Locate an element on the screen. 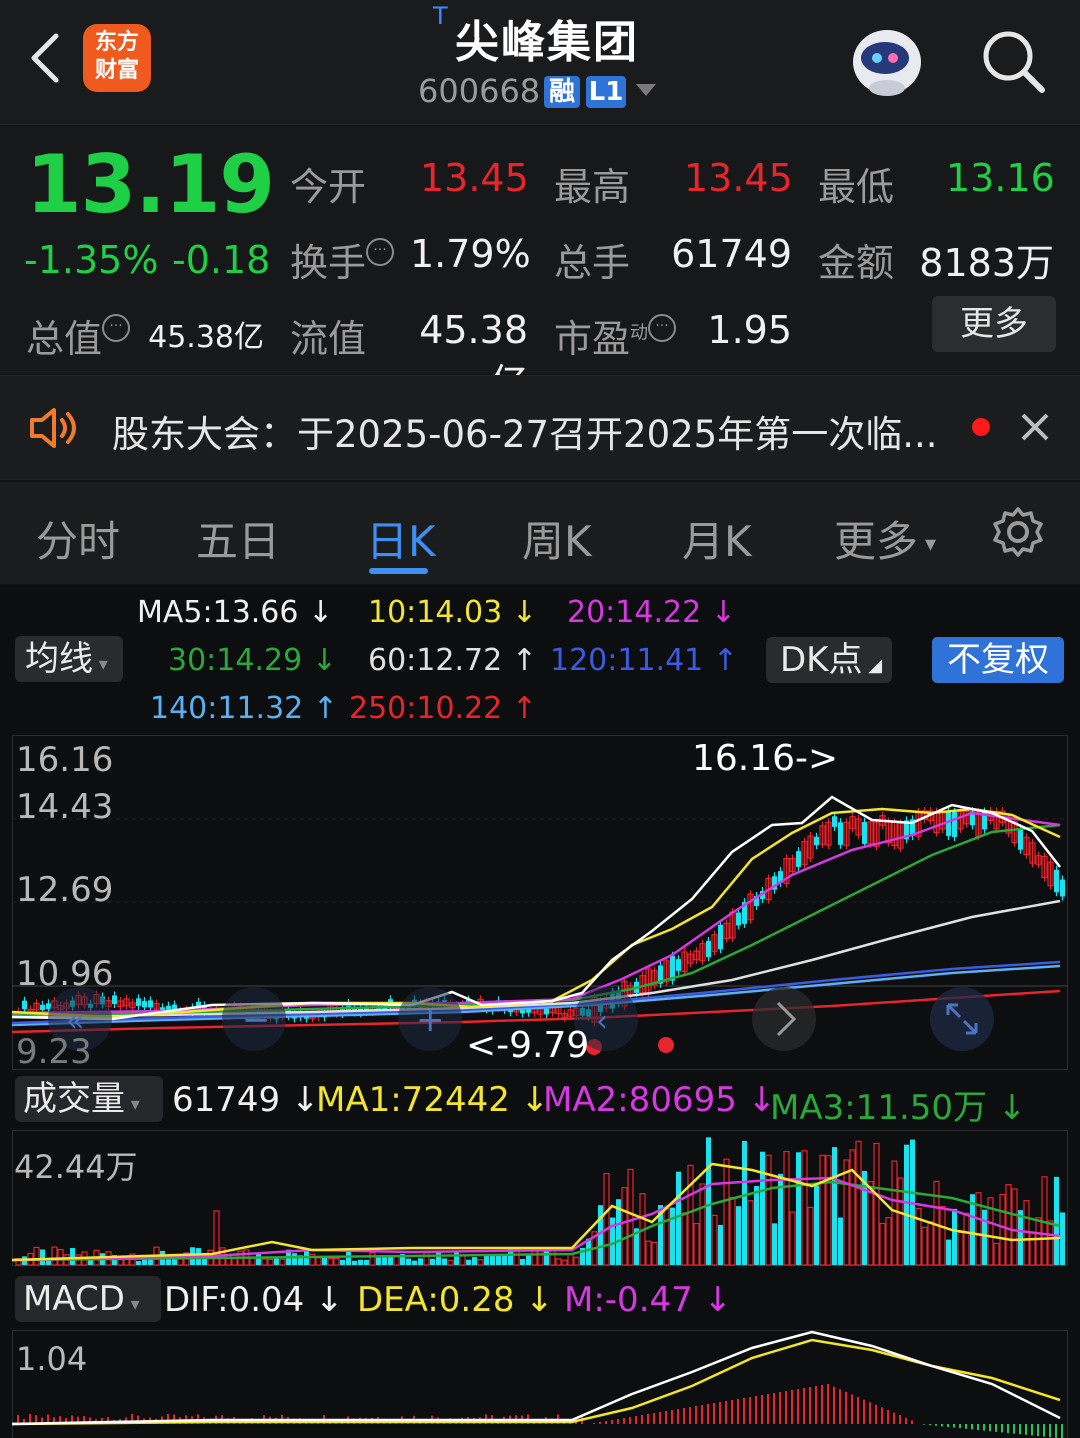 The width and height of the screenshot is (1080, 1438). pe-label: 市盈动 ··· is located at coordinates (615, 335).